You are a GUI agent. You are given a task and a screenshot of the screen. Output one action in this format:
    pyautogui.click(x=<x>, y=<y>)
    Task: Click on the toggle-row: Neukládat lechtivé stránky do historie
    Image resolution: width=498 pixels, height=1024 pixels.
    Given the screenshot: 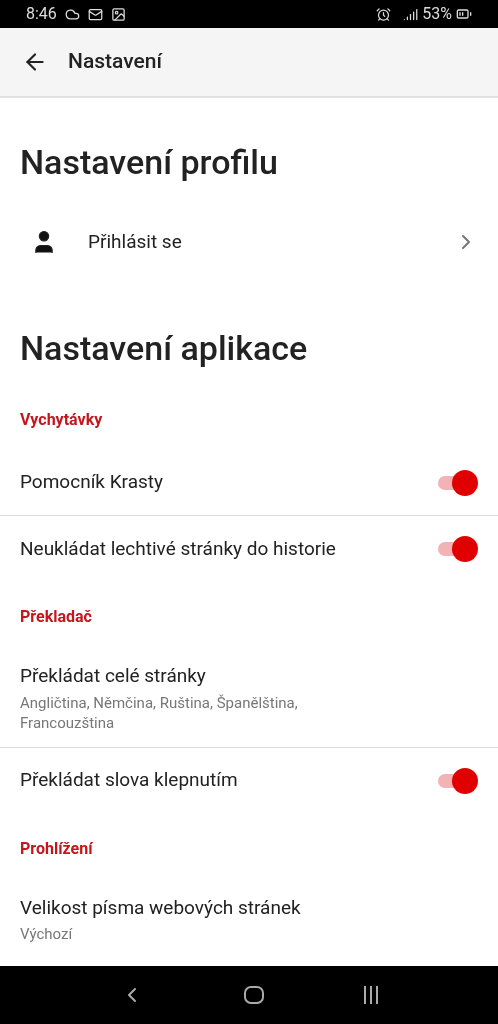 What is the action you would take?
    pyautogui.click(x=249, y=549)
    